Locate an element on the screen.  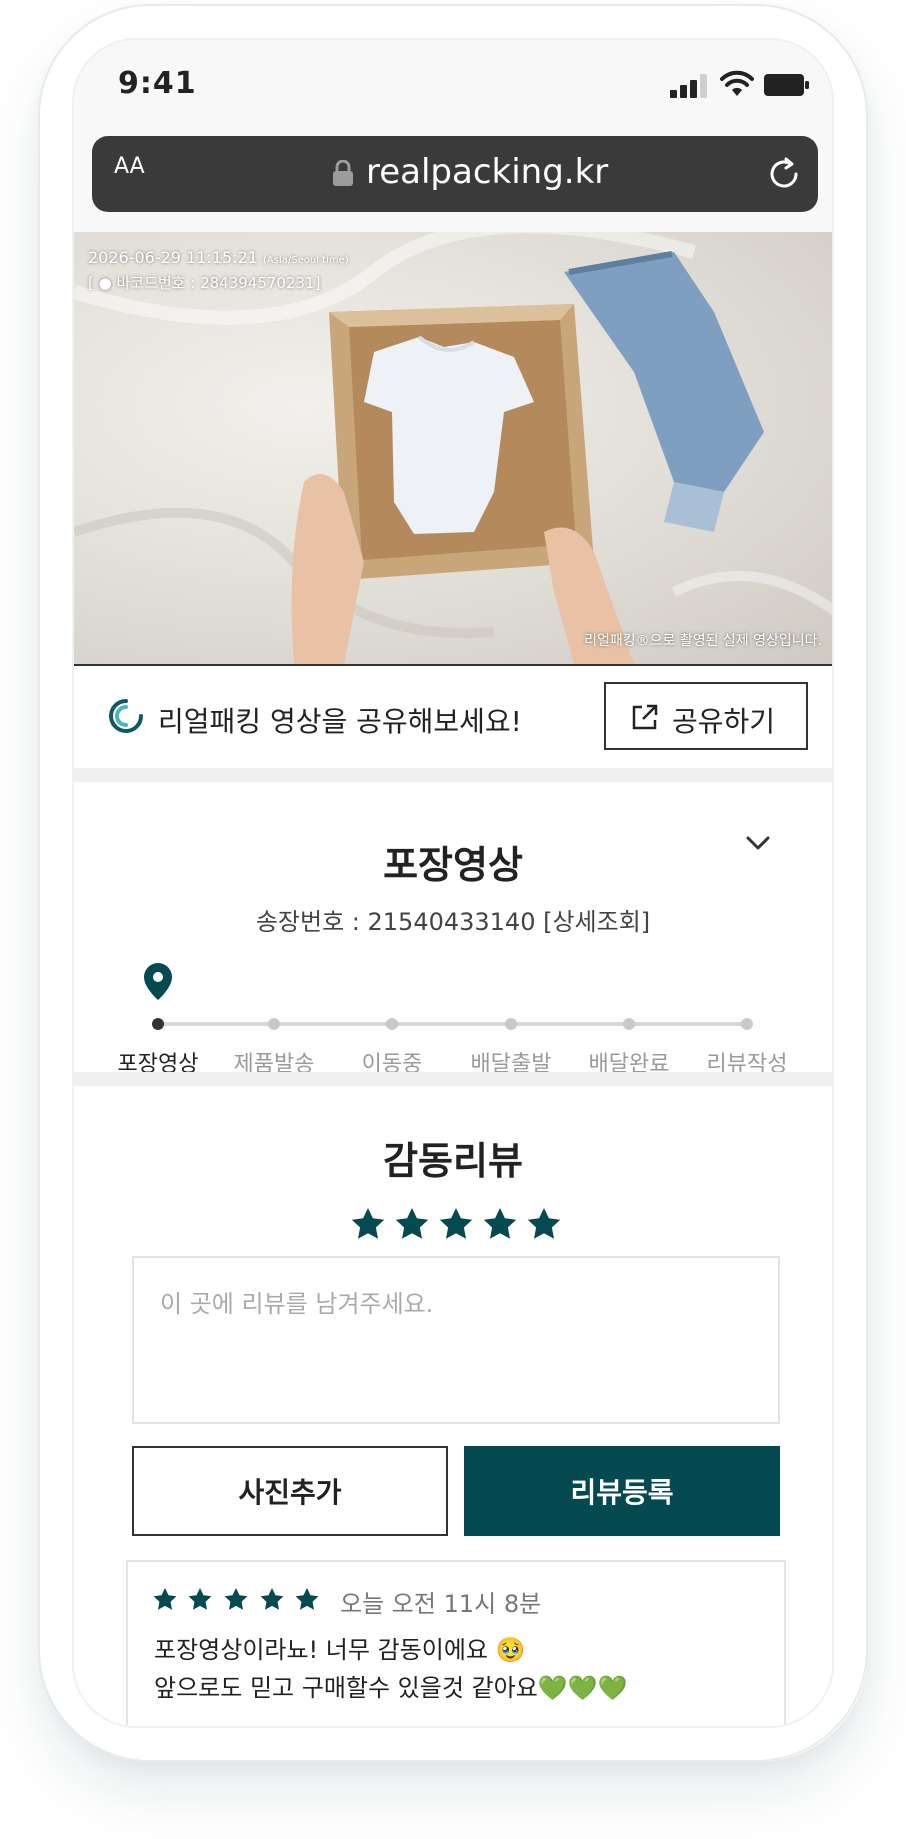
review-title: 감동리뷰 is located at coordinates (453, 1161).